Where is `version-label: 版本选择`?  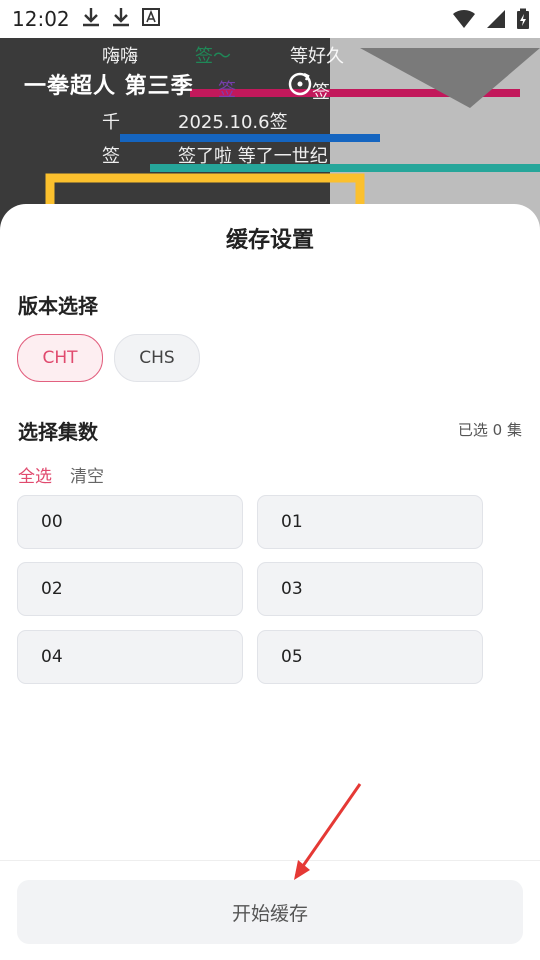 version-label: 版本选择 is located at coordinates (58, 306).